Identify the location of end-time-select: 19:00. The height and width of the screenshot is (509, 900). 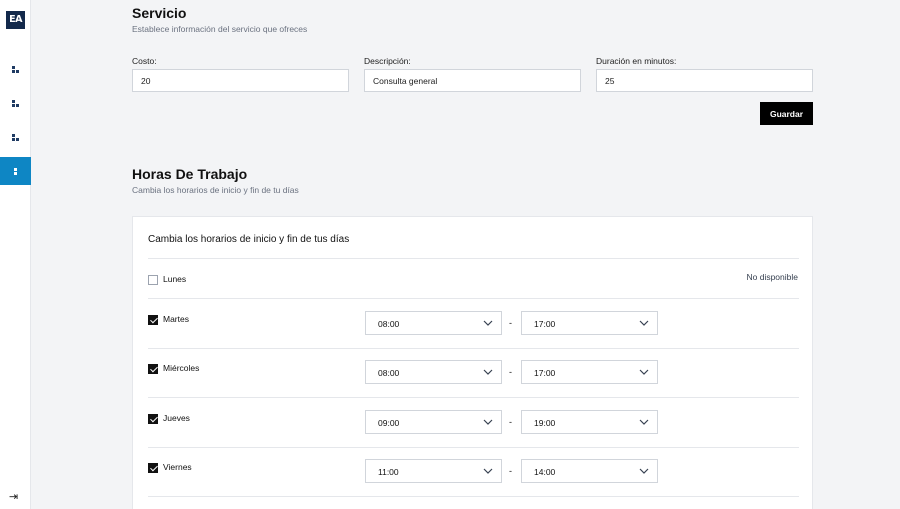
(589, 422).